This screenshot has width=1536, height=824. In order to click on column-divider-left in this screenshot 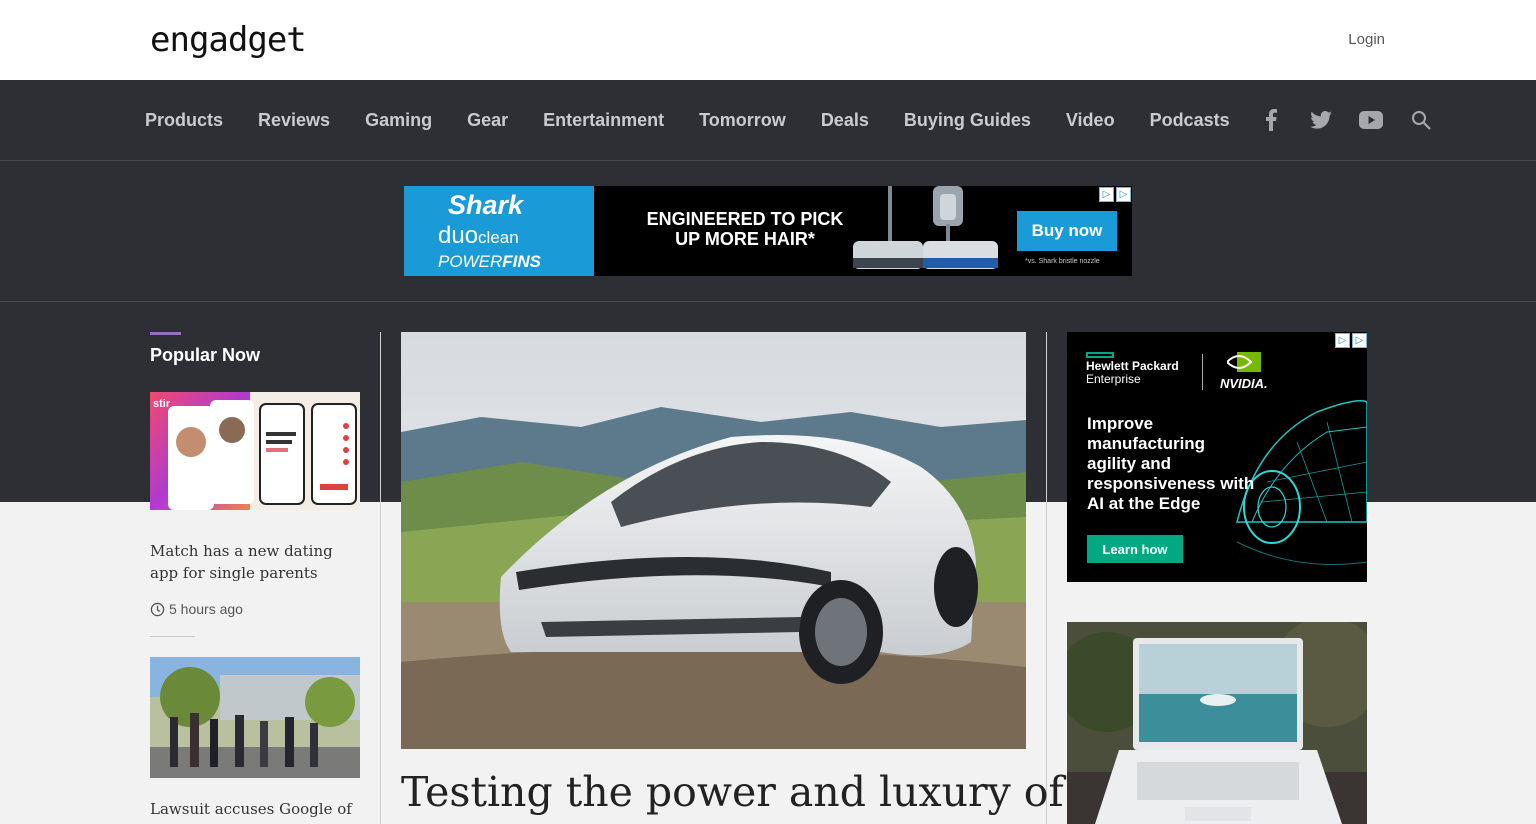, I will do `click(380, 578)`.